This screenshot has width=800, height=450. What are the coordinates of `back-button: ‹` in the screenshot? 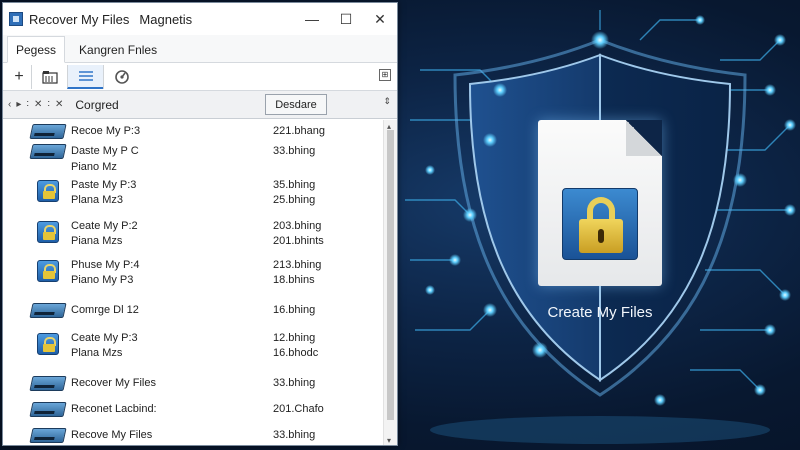 It's located at (9, 104).